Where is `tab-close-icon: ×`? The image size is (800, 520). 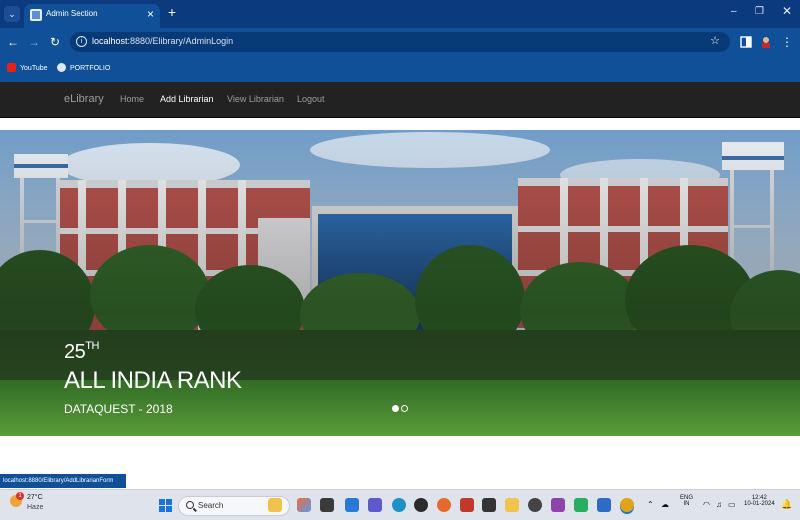
tab-close-icon: × is located at coordinates (150, 14).